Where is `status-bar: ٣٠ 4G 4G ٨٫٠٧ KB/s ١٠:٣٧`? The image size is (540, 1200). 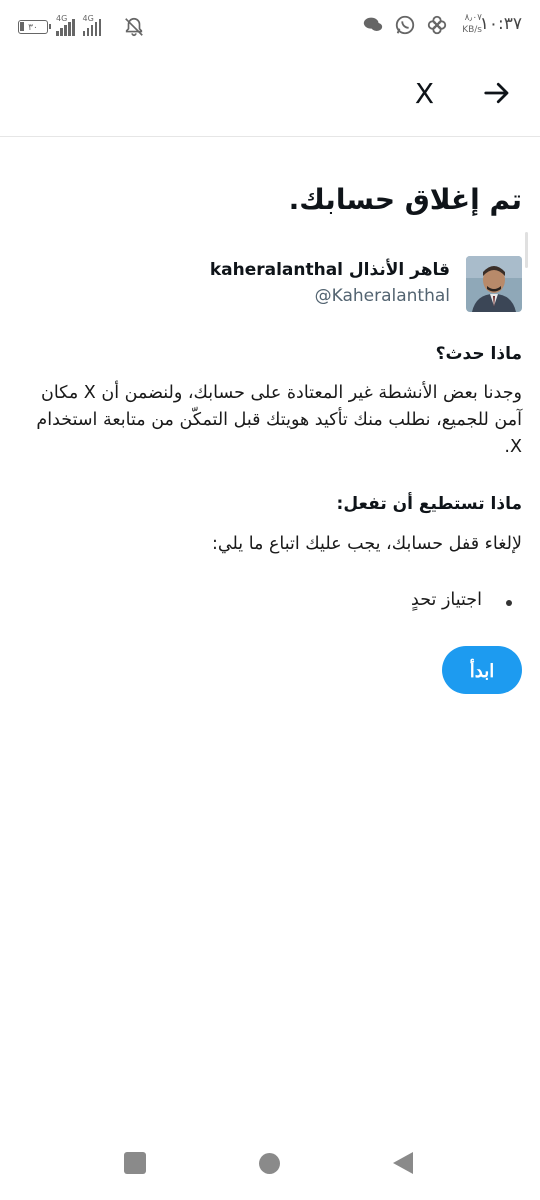 status-bar: ٣٠ 4G 4G ٨٫٠٧ KB/s ١٠:٣٧ is located at coordinates (270, 26).